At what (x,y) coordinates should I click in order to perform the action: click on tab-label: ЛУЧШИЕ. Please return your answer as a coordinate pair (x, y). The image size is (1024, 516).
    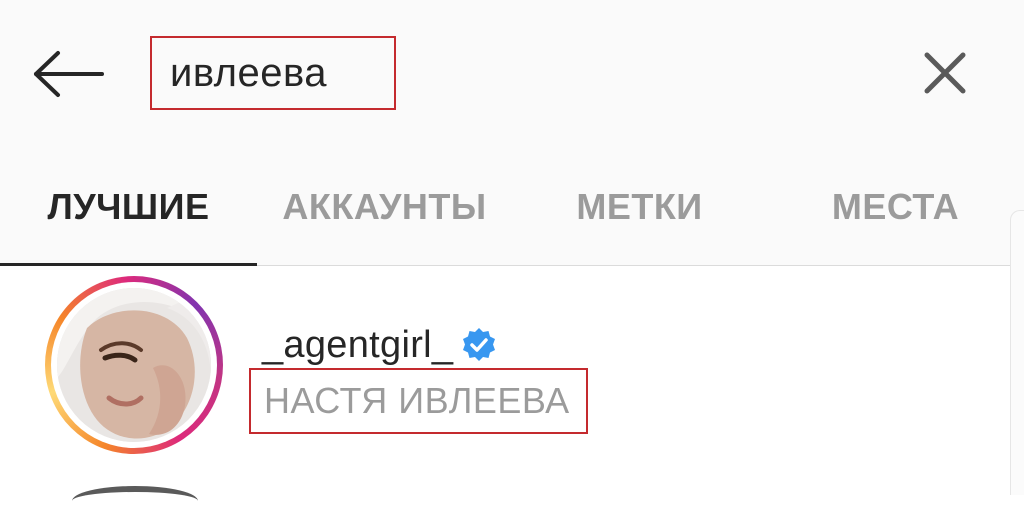
    Looking at the image, I should click on (128, 206).